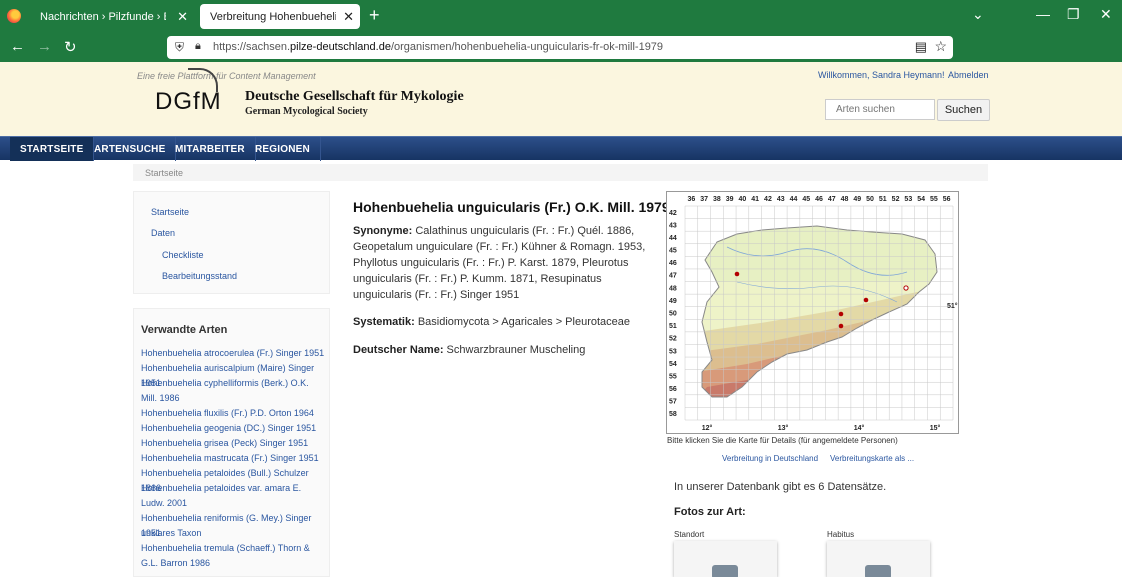  Describe the element at coordinates (163, 233) in the screenshot. I see `sidebar-item-daten: Daten` at that location.